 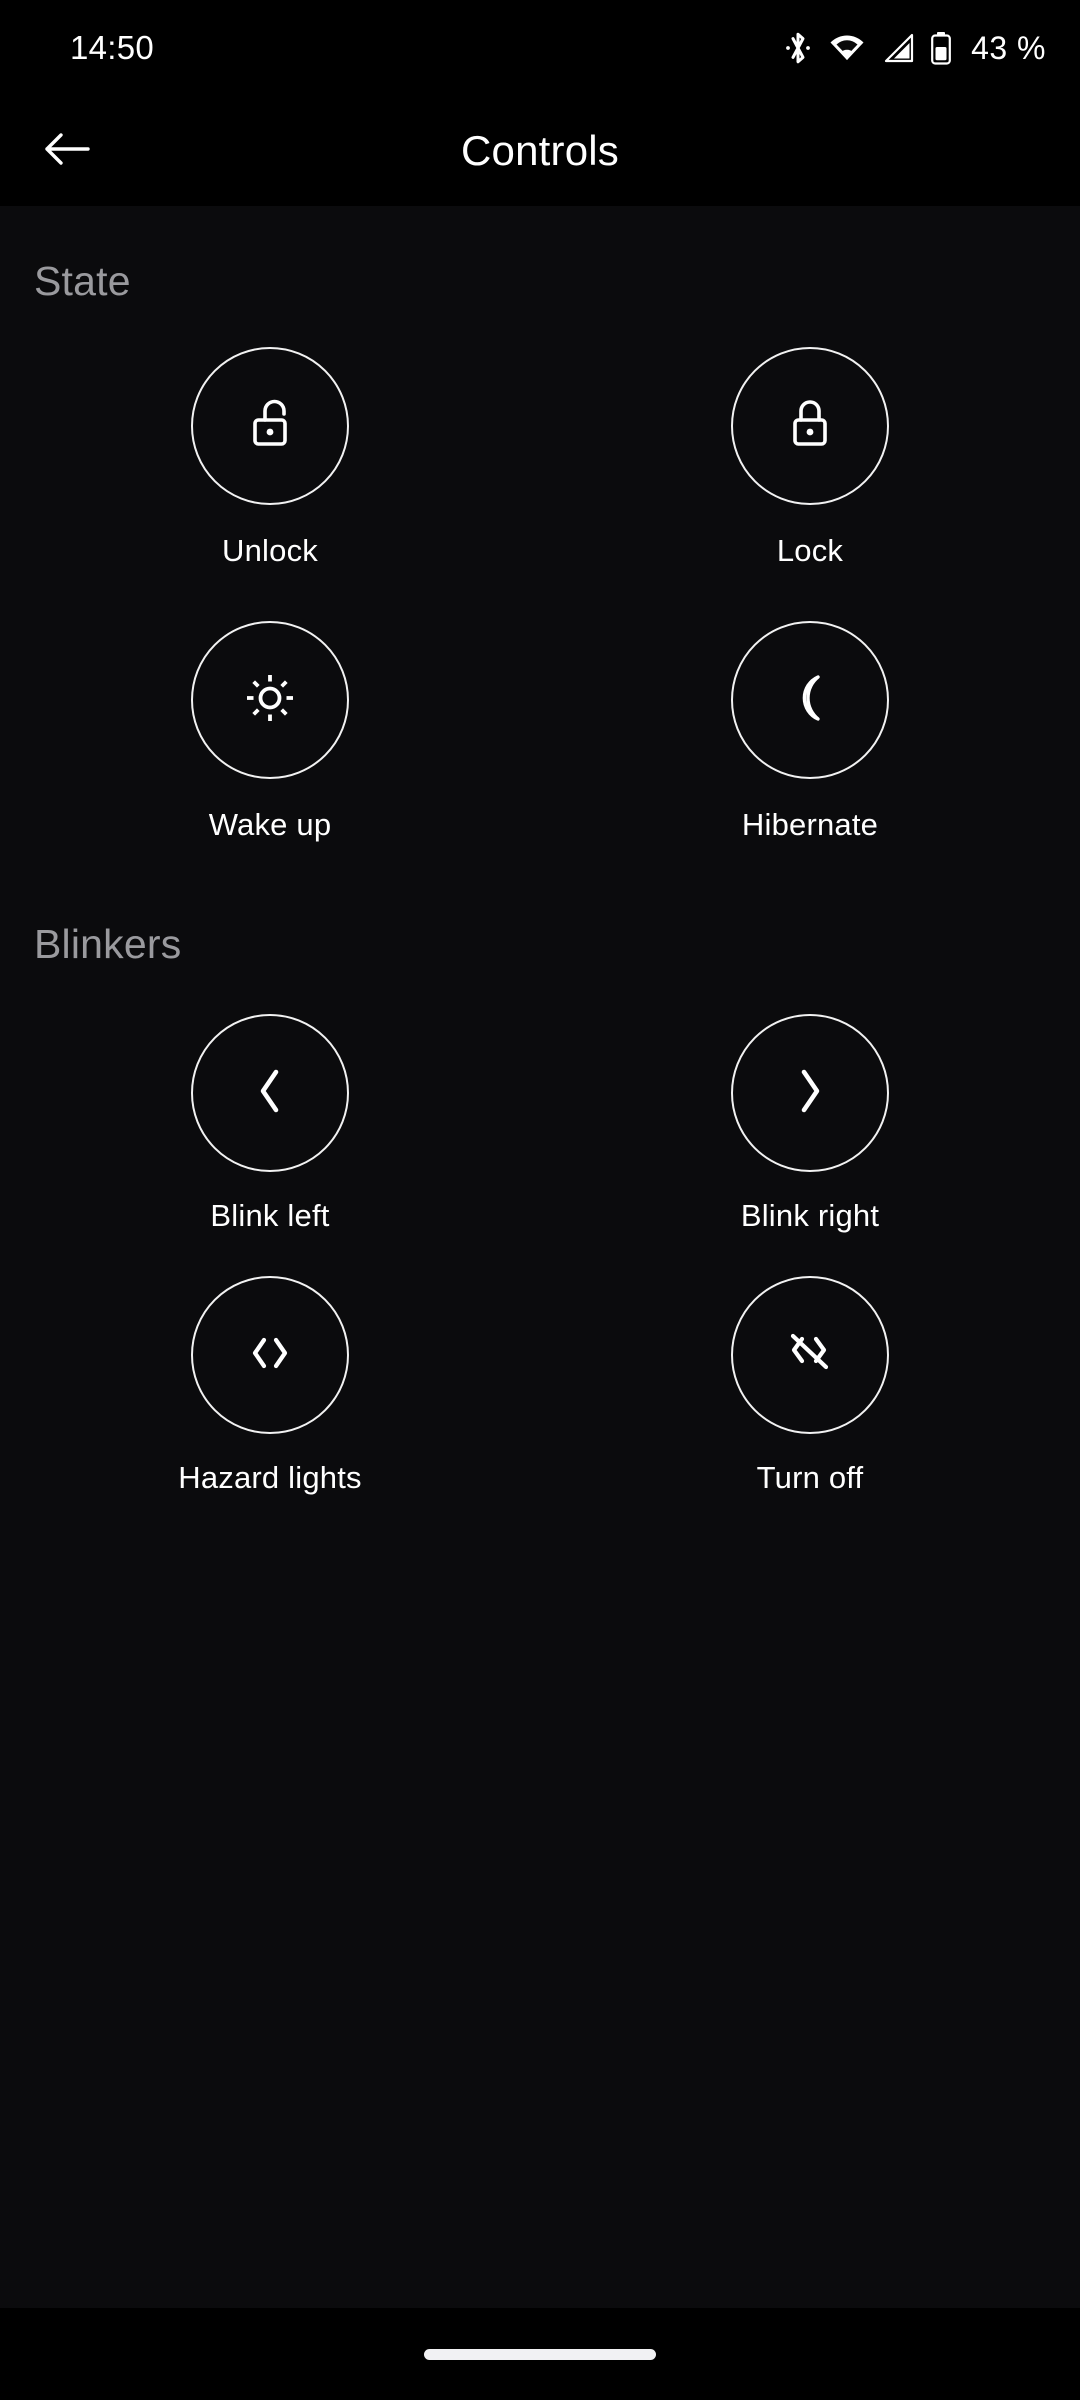 I want to click on system-navigation-bar, so click(x=540, y=2354).